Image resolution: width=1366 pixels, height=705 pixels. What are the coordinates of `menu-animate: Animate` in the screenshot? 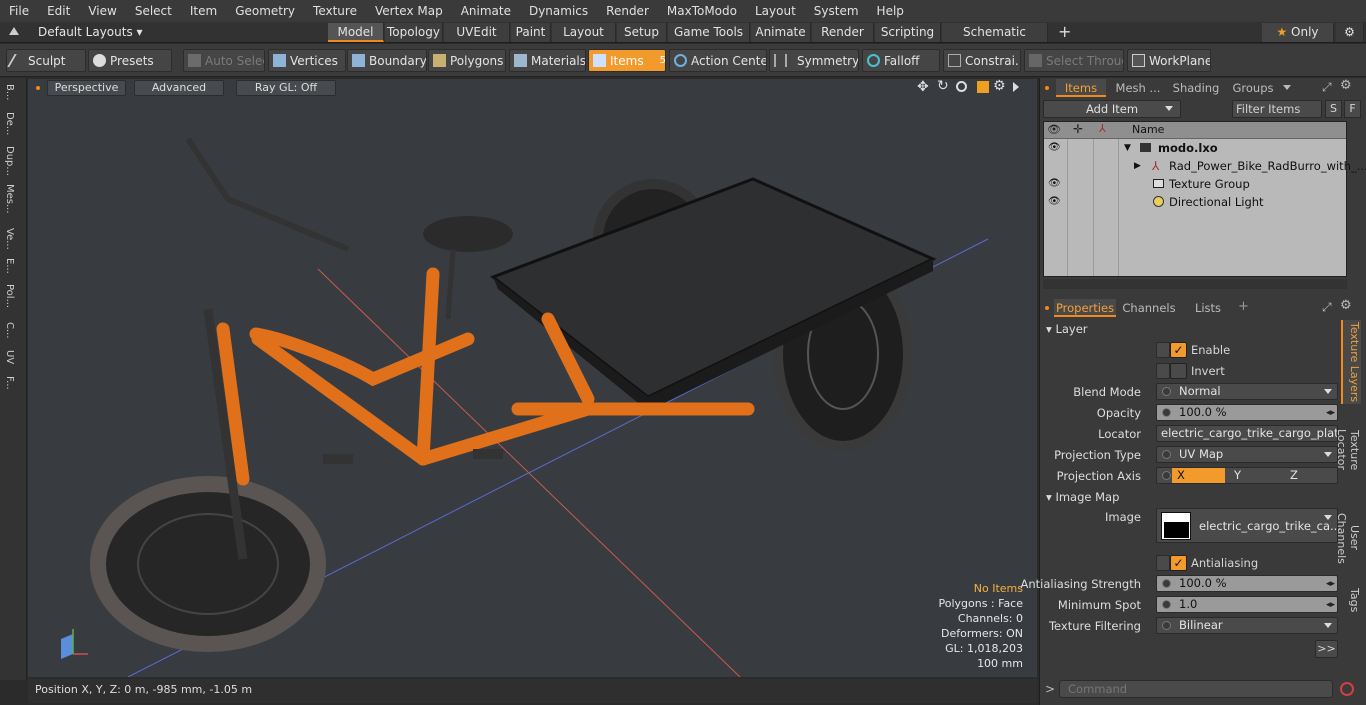 It's located at (486, 11).